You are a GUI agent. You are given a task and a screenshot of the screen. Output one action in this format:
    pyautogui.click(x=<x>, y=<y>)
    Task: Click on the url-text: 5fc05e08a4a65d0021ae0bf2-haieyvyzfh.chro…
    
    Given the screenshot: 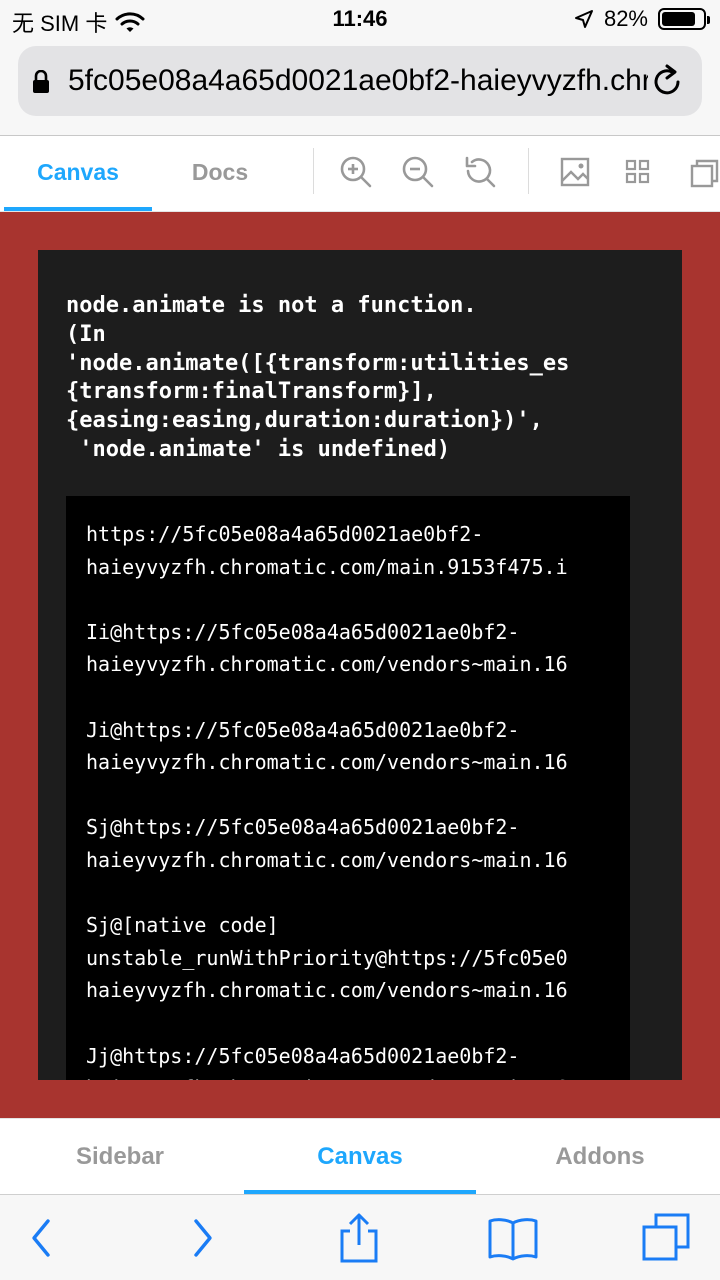 What is the action you would take?
    pyautogui.click(x=358, y=81)
    